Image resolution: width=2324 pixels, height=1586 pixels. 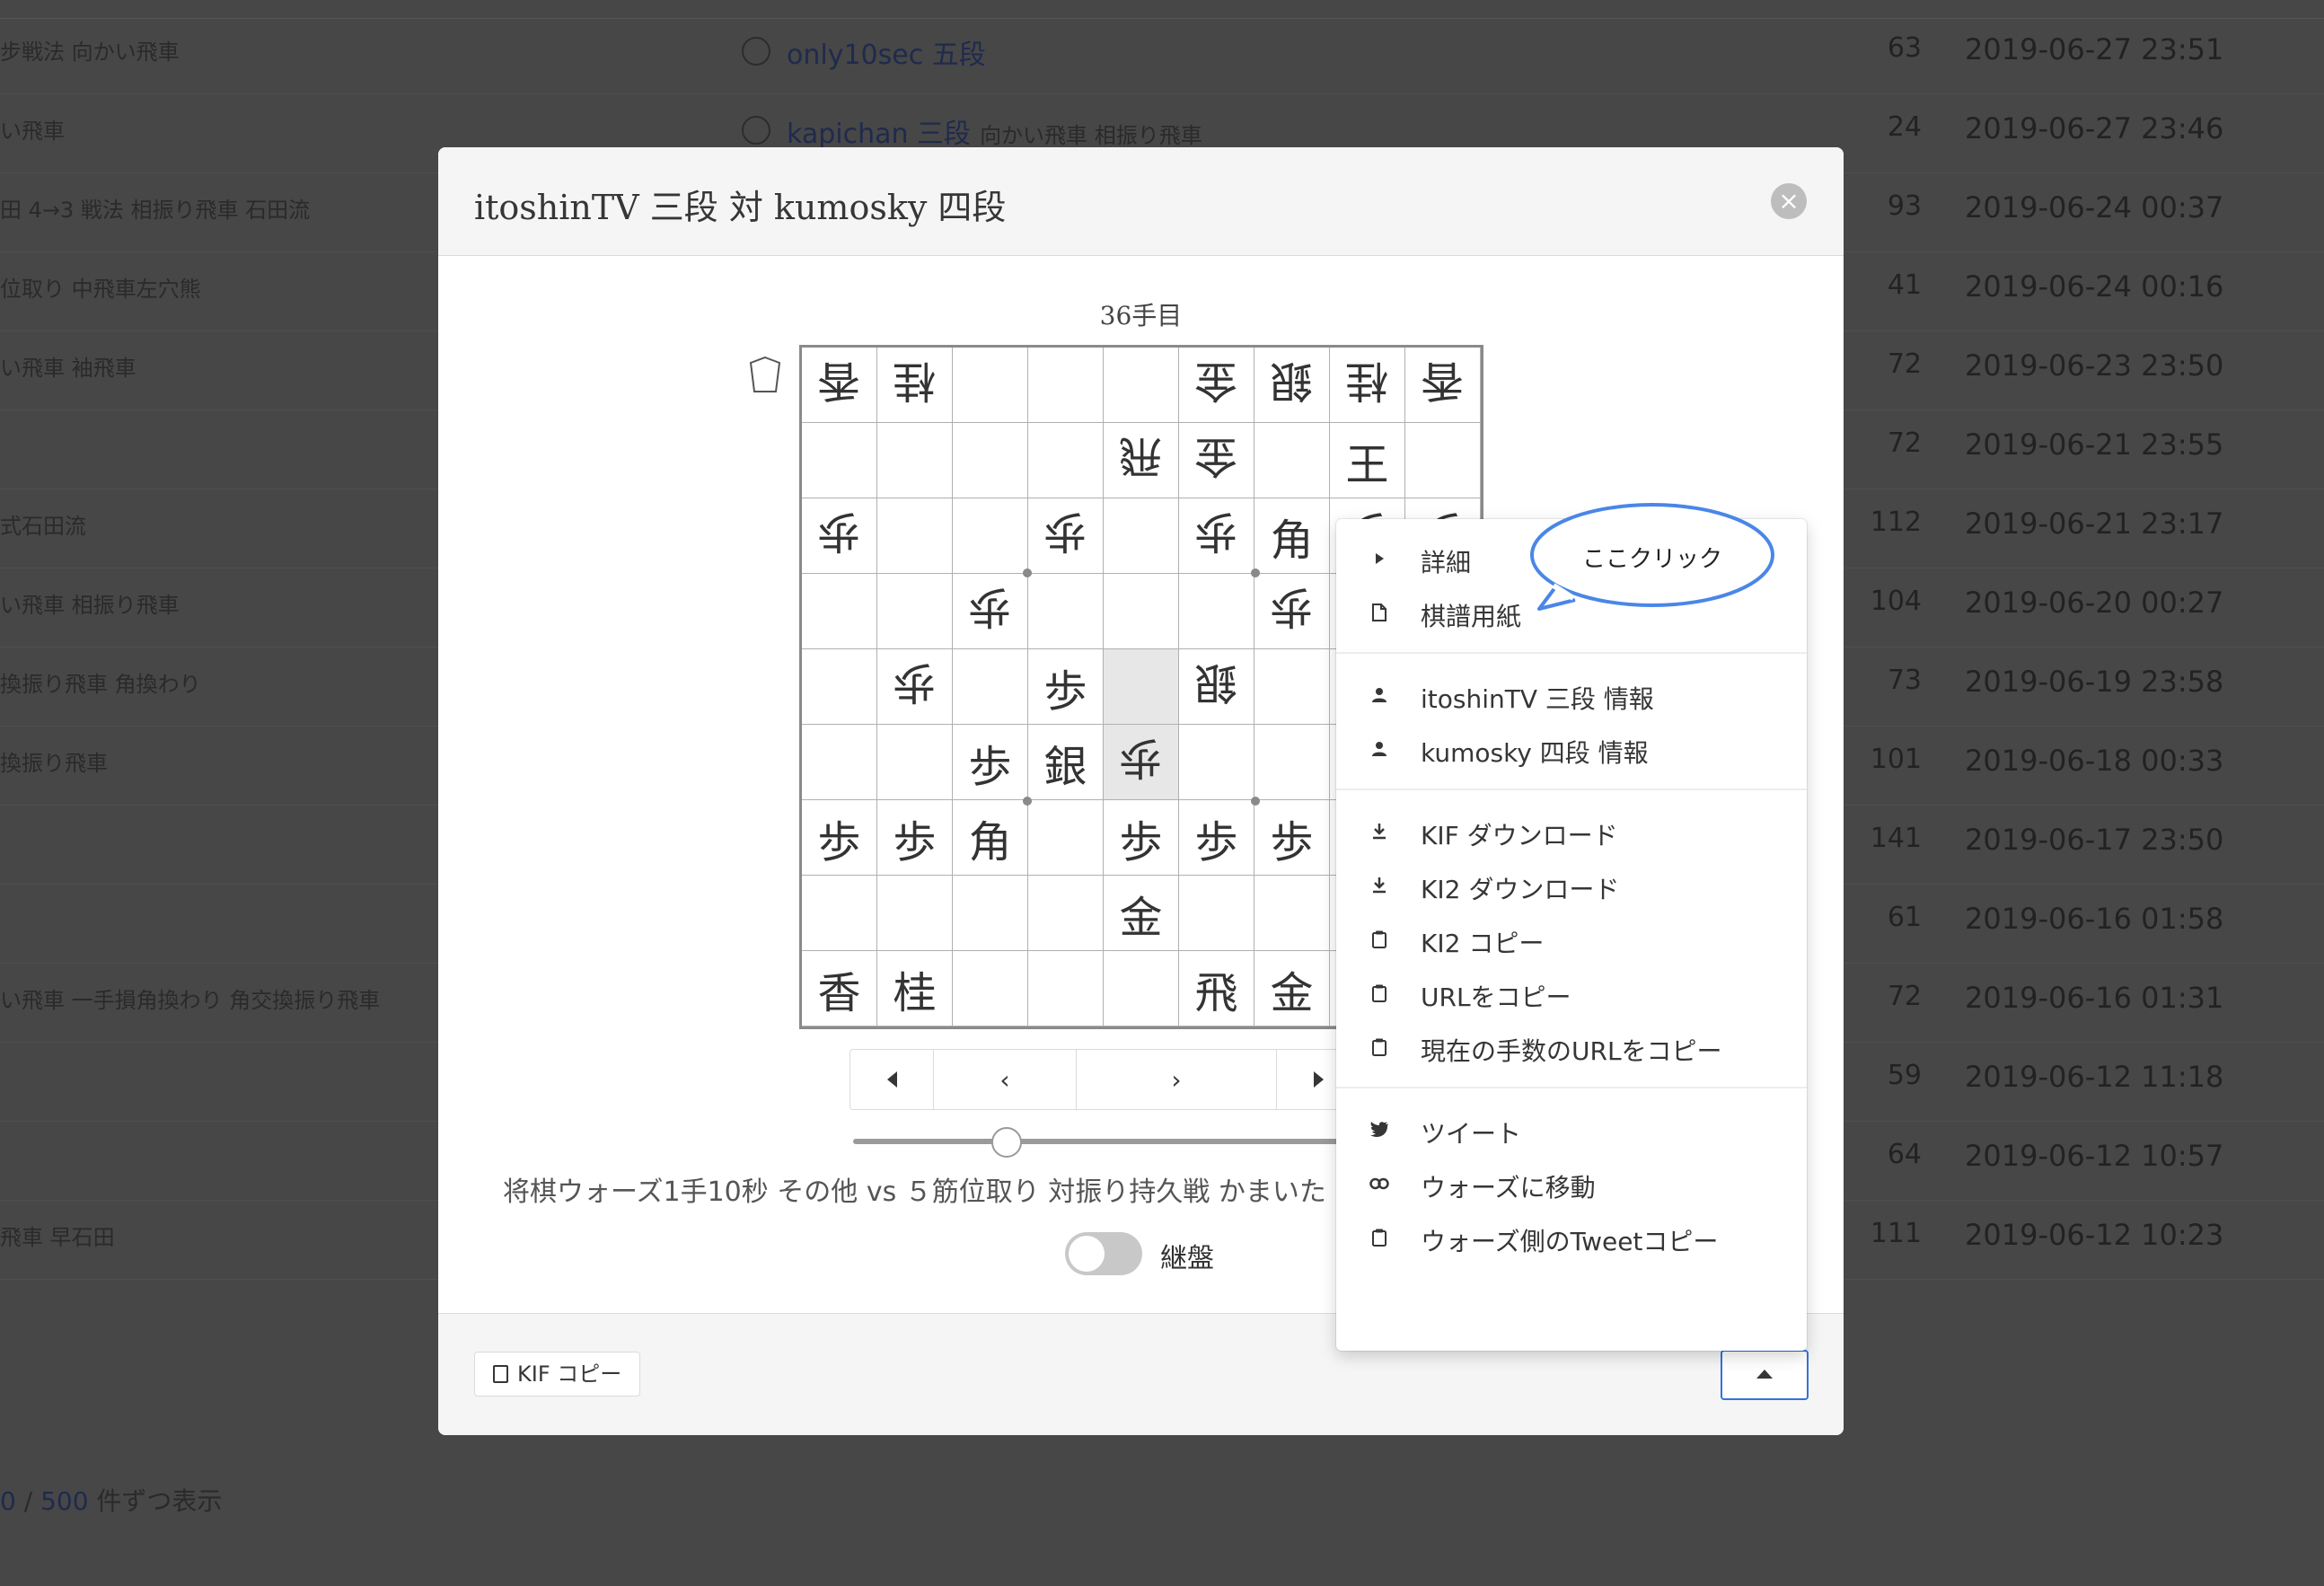 I want to click on move-slider, so click(x=1105, y=1141).